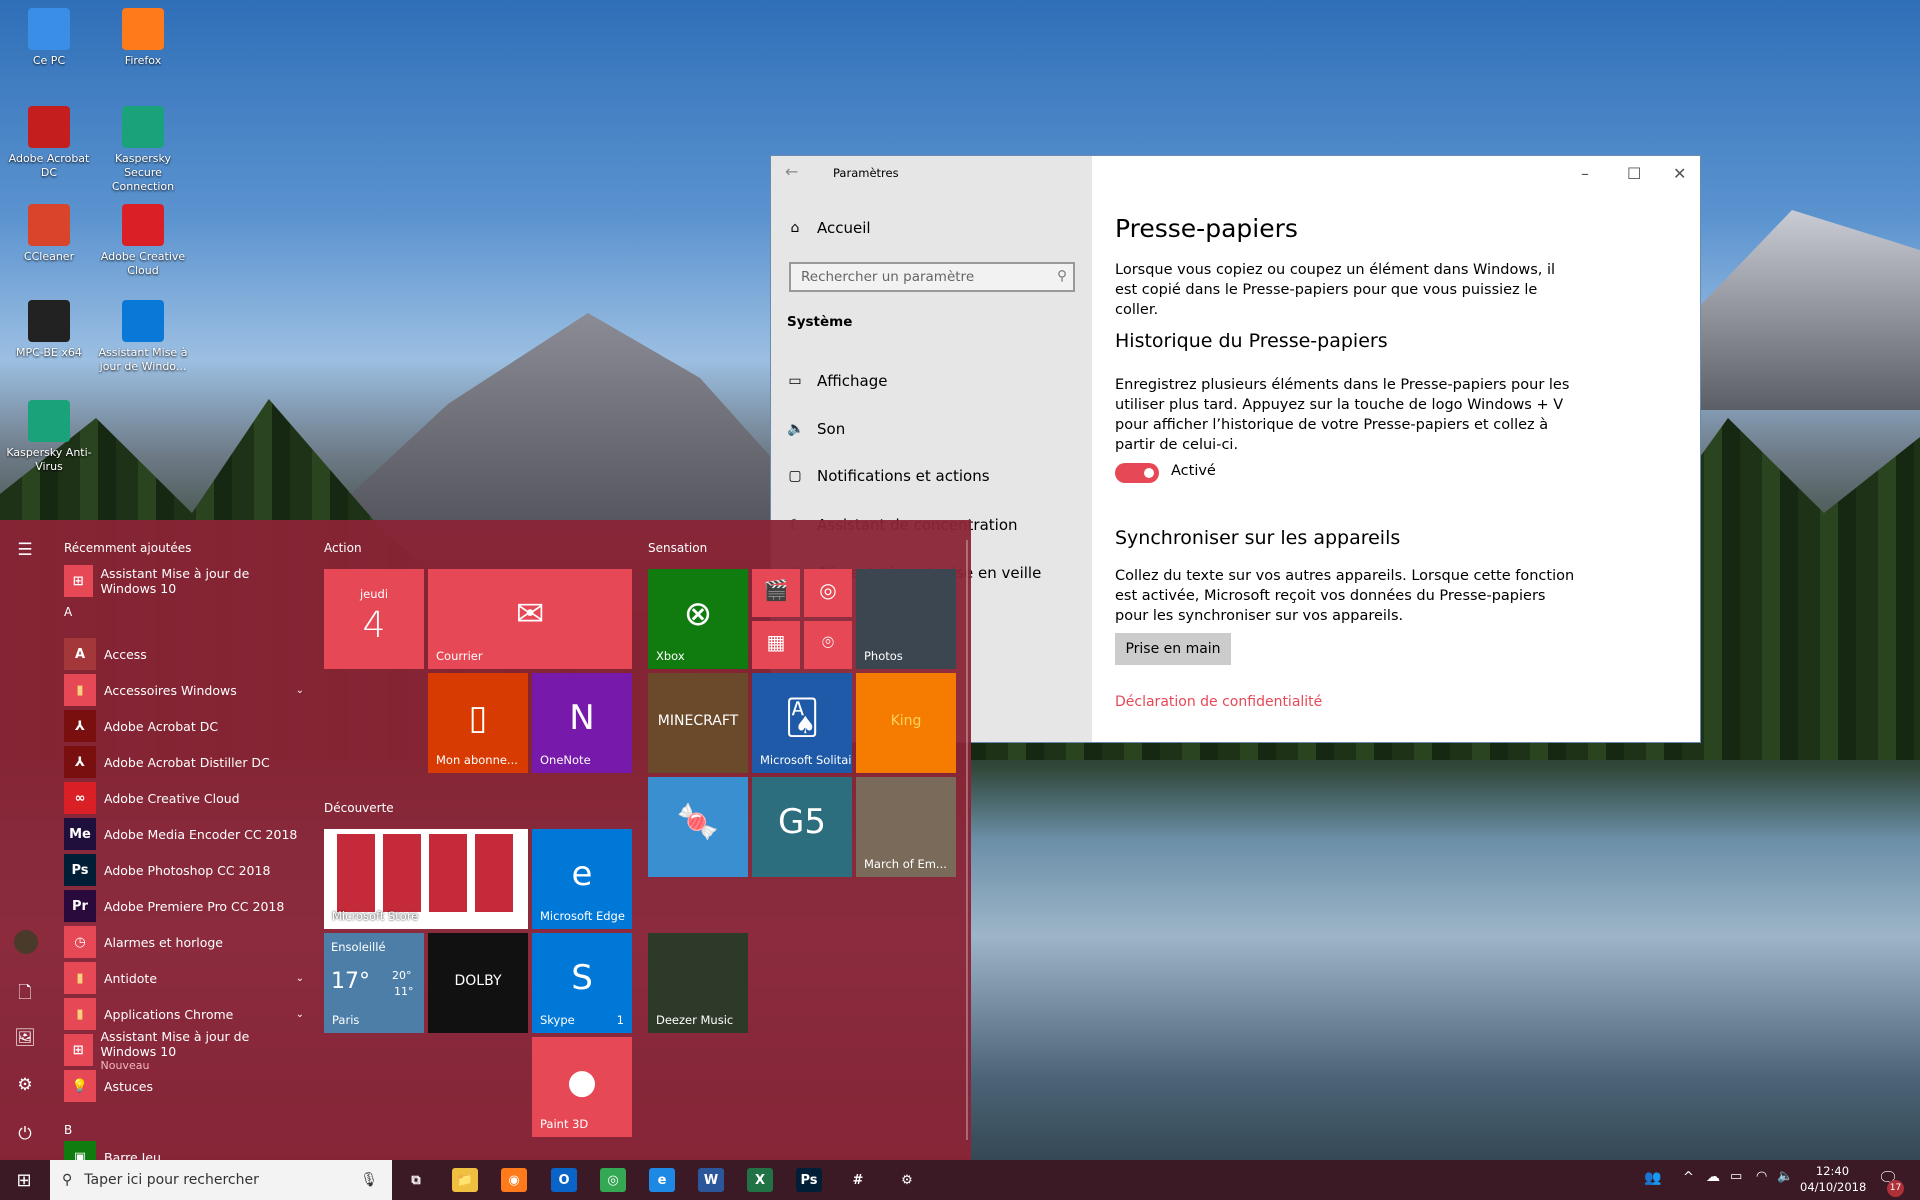 The width and height of the screenshot is (1920, 1200). I want to click on start-button-windows-icon: ⊞, so click(24, 1180).